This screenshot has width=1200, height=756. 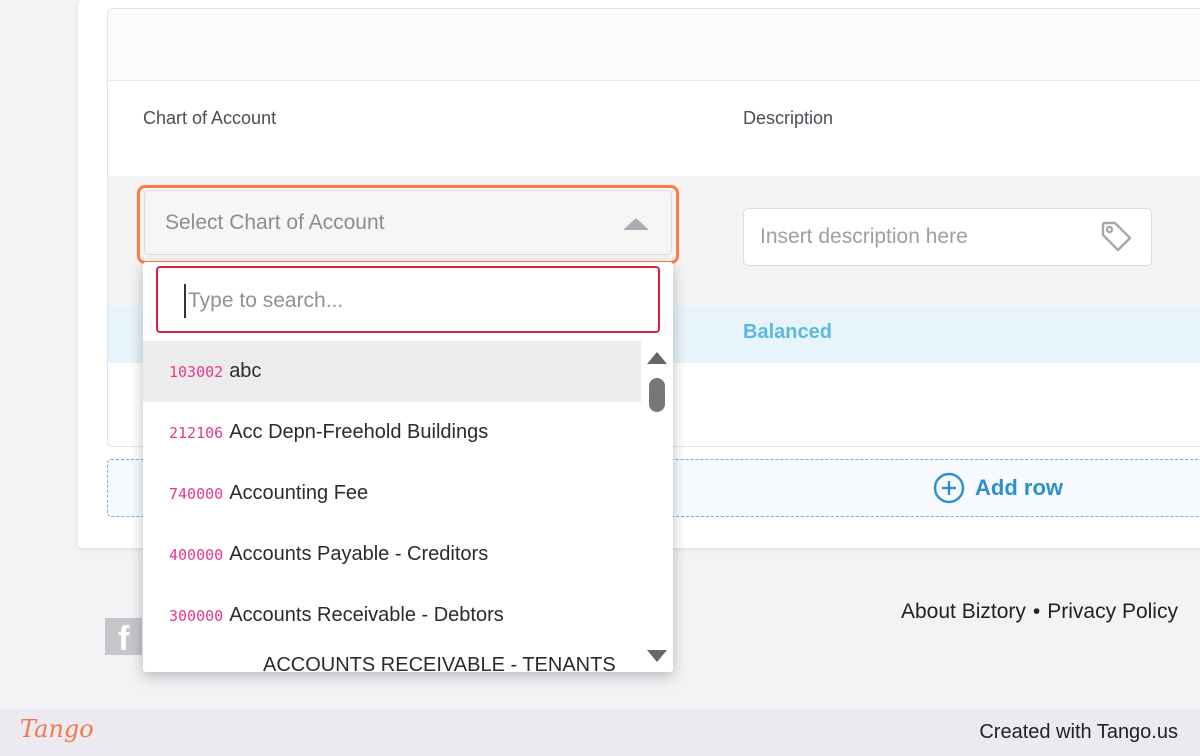 What do you see at coordinates (657, 395) in the screenshot?
I see `scroll-thumb` at bounding box center [657, 395].